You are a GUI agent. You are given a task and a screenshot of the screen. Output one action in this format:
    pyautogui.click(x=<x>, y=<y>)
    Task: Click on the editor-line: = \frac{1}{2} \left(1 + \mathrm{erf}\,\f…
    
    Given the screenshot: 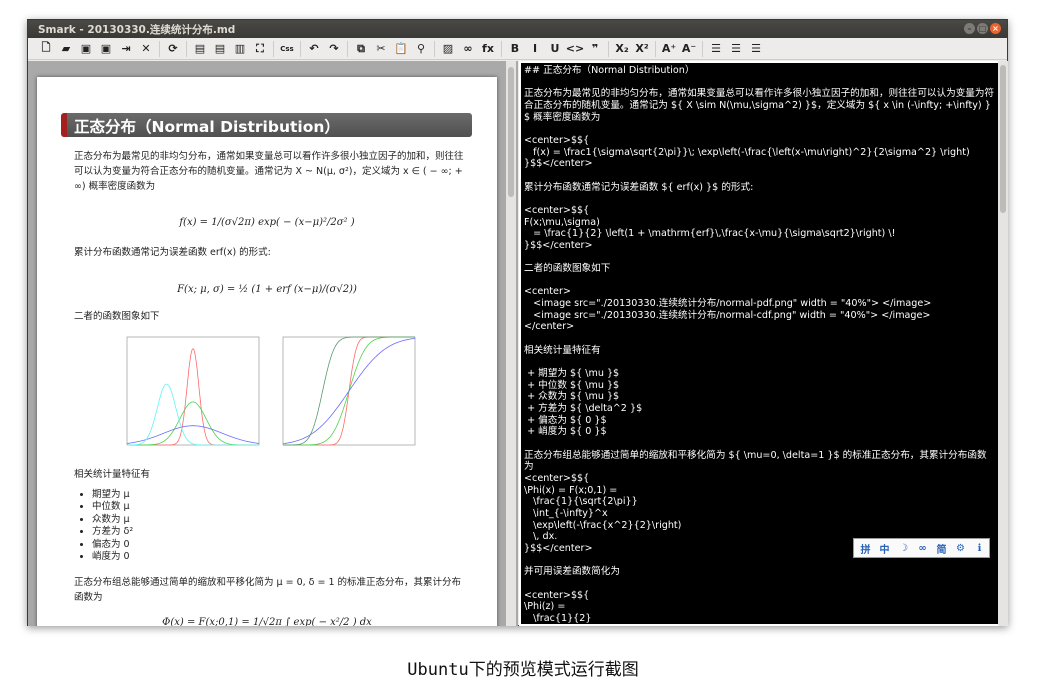 What is the action you would take?
    pyautogui.click(x=710, y=234)
    